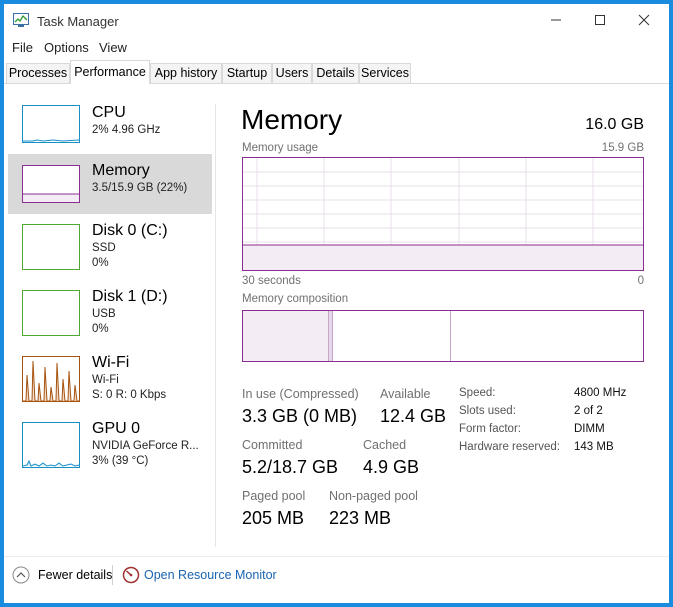 This screenshot has height=607, width=673. Describe the element at coordinates (490, 429) in the screenshot. I see `spec-form-factor-label: Form factor:` at that location.